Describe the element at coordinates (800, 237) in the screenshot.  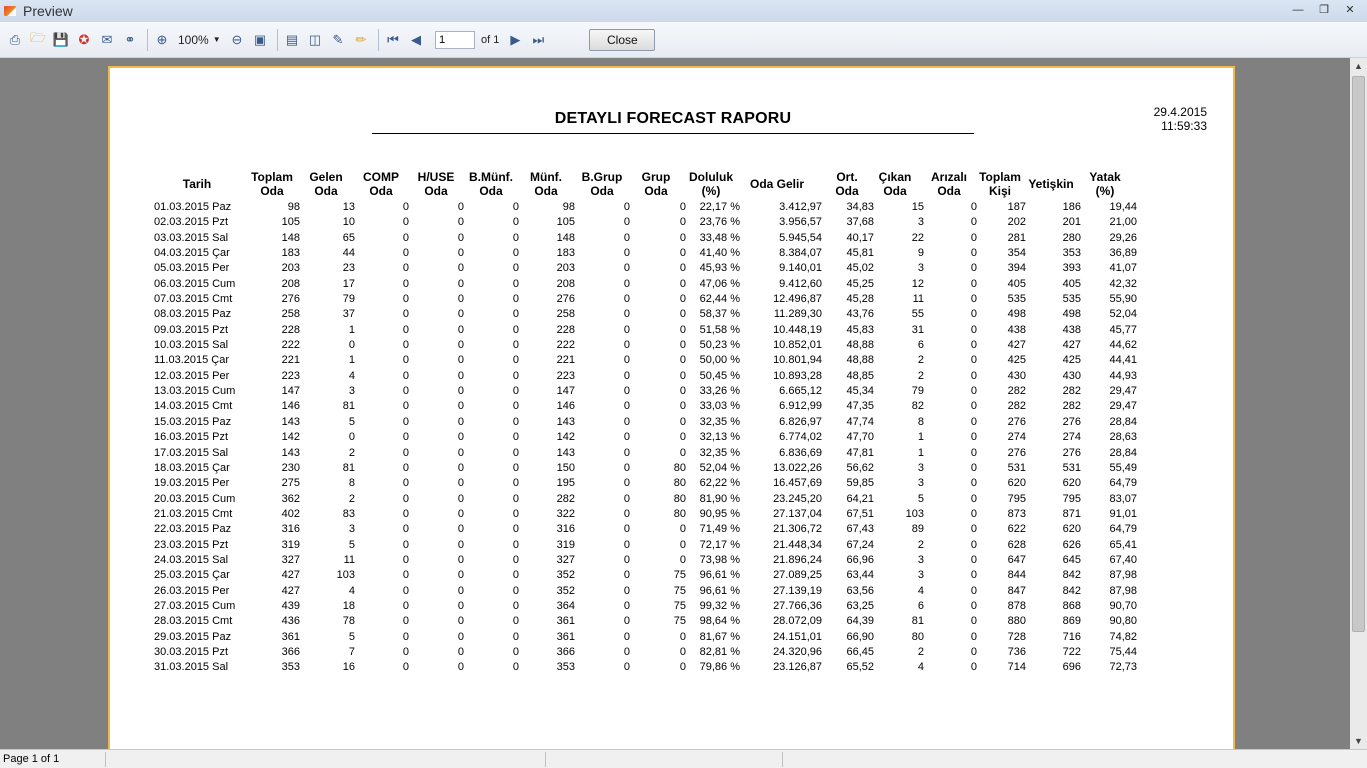
I see `cell-oda-gelir: 5.945,54` at that location.